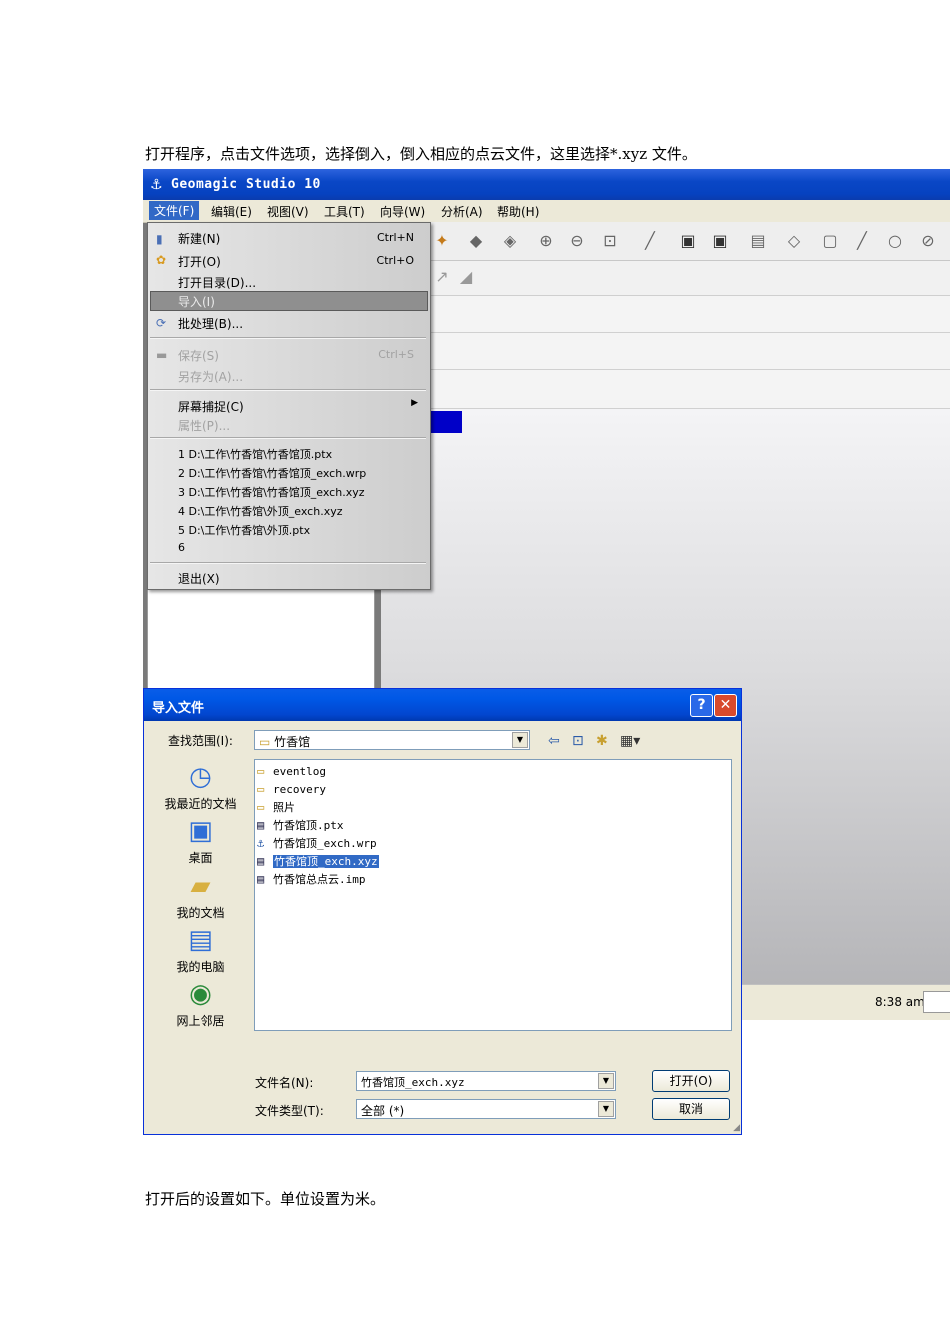 Image resolution: width=950 pixels, height=1344 pixels. Describe the element at coordinates (466, 277) in the screenshot. I see `tool-wedge-icon: ◢` at that location.